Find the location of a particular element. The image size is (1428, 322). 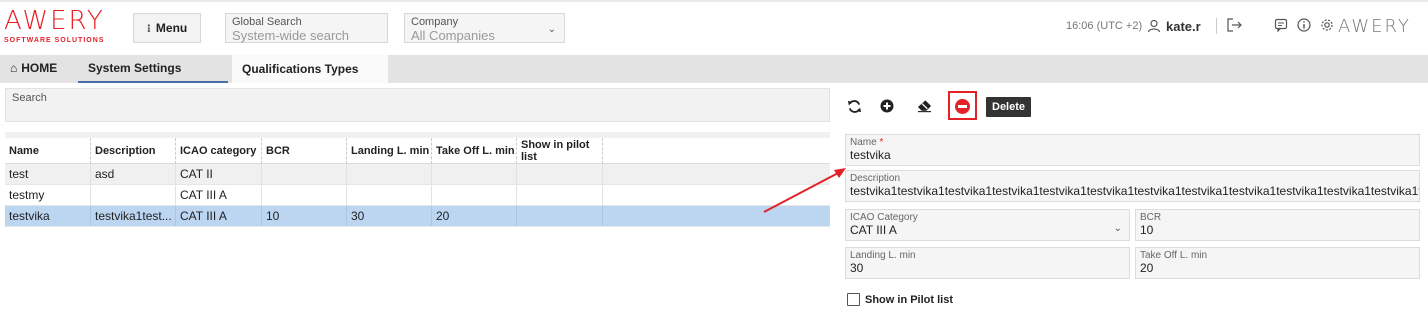

info-icon is located at coordinates (1304, 25).